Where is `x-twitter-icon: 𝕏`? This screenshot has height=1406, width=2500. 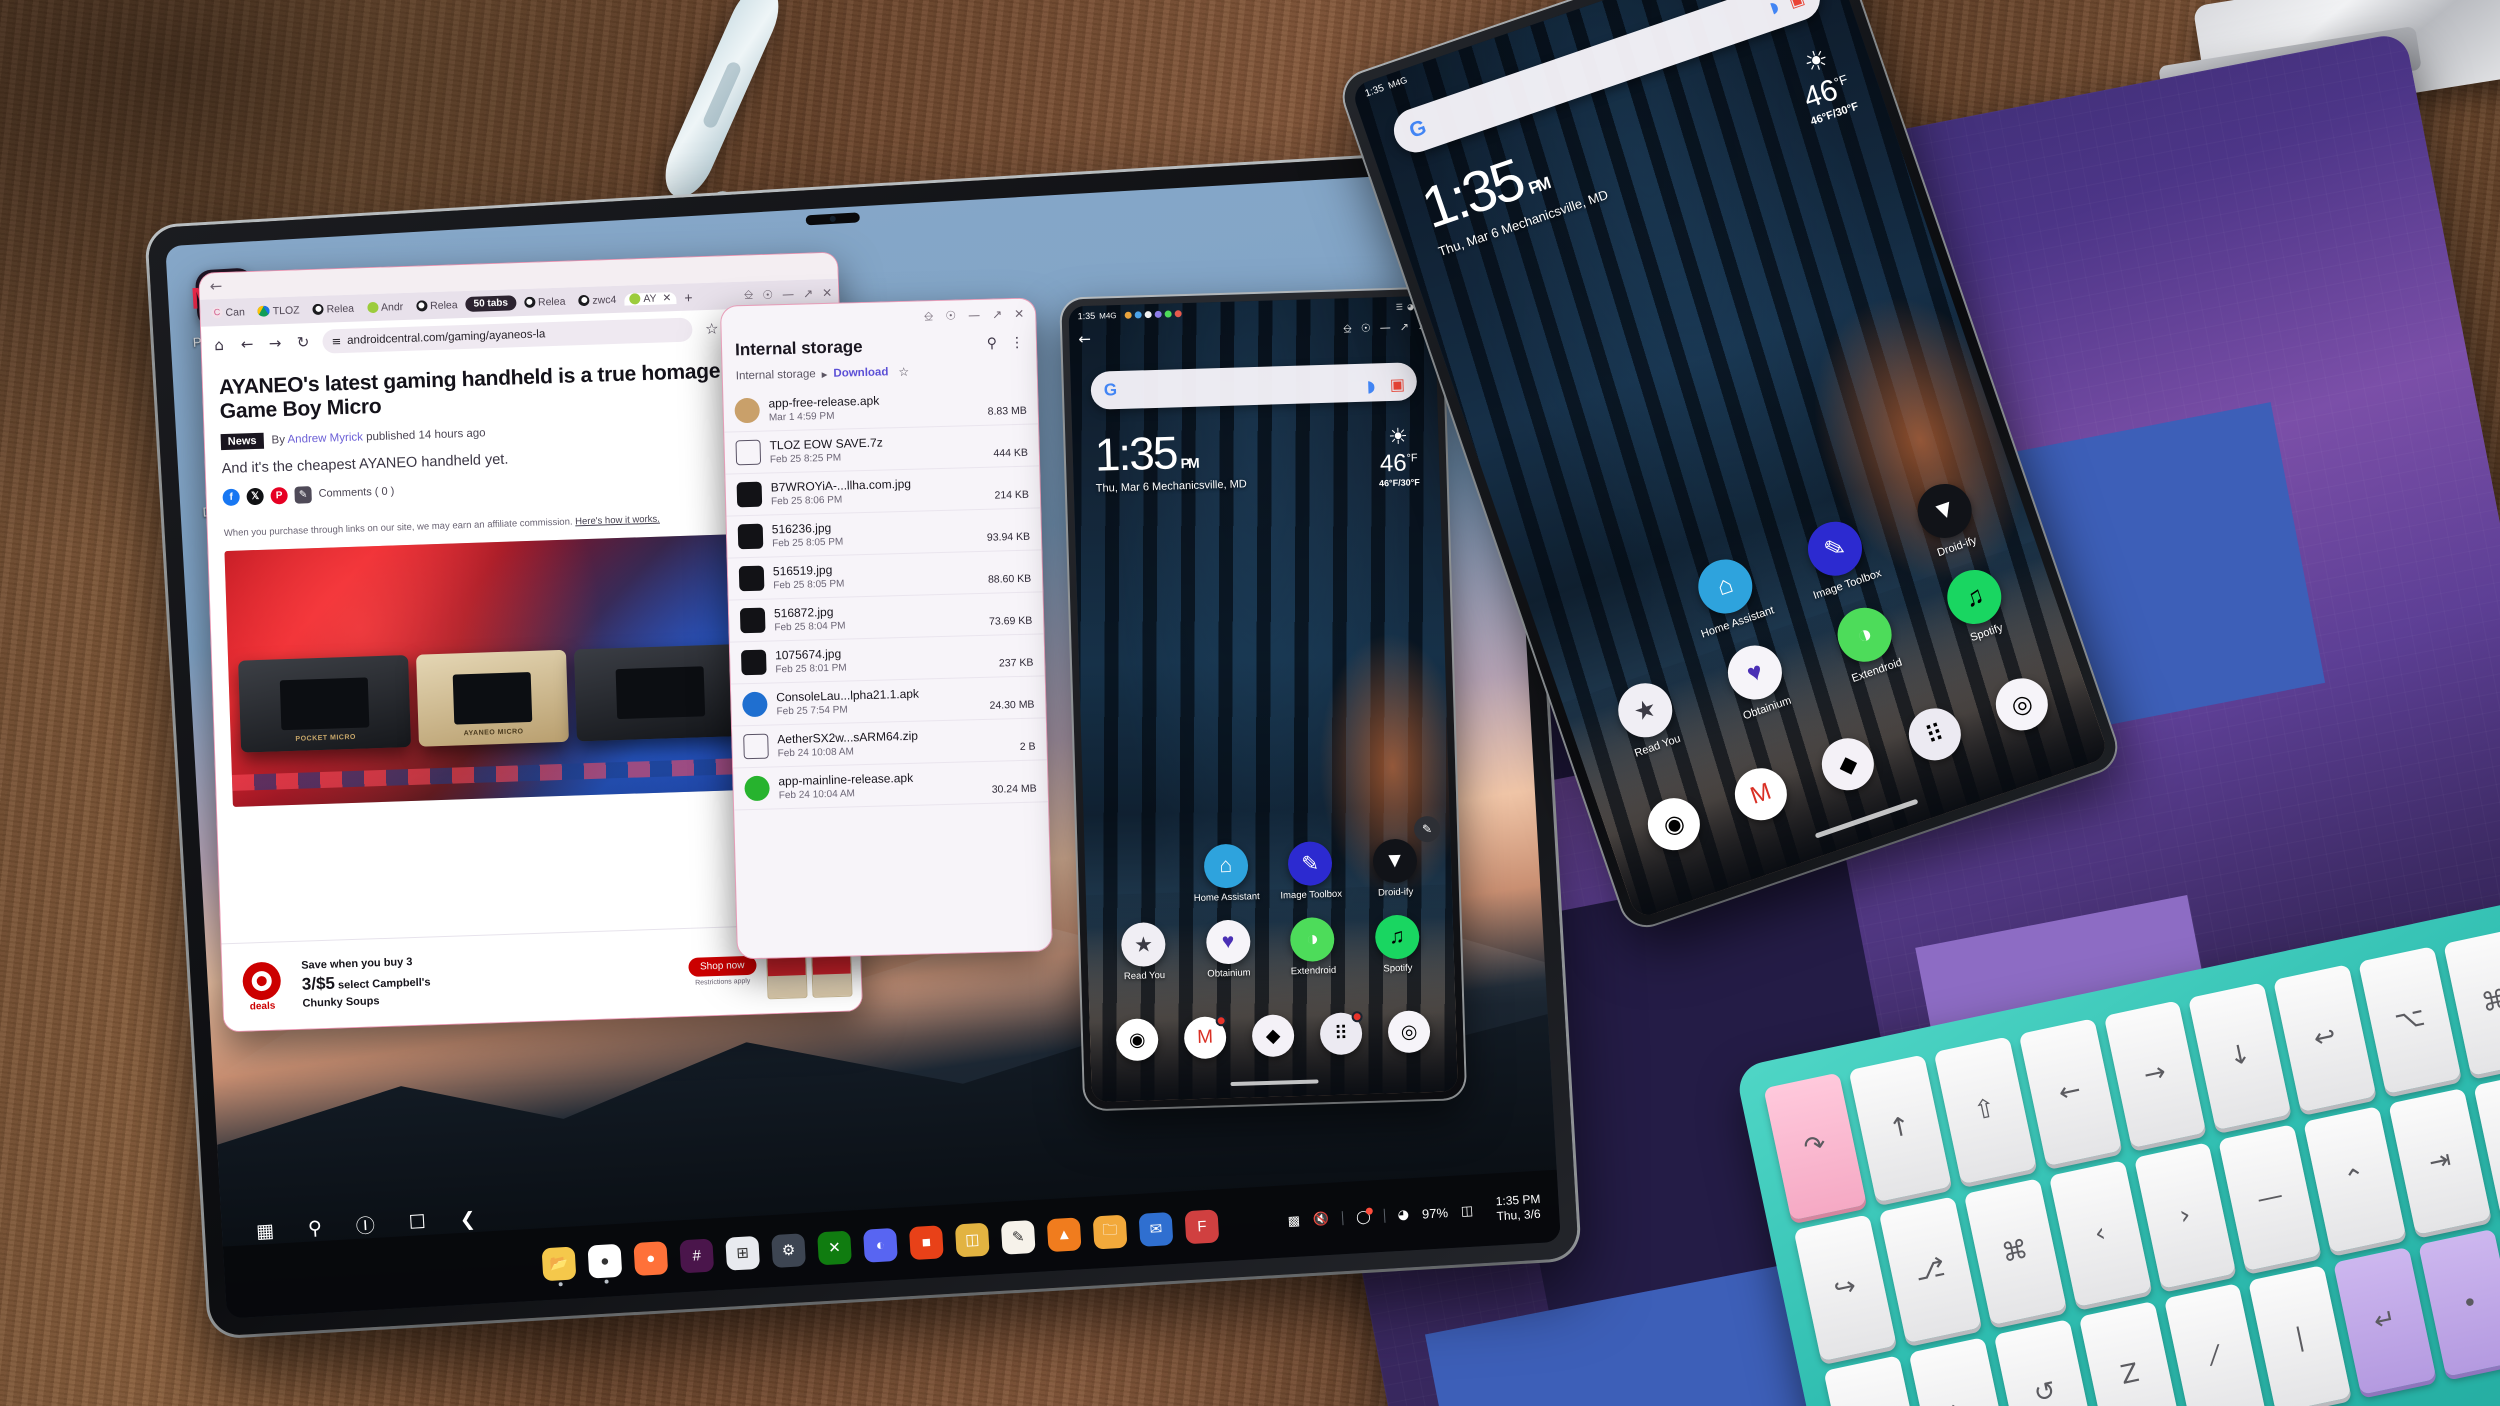 x-twitter-icon: 𝕏 is located at coordinates (255, 496).